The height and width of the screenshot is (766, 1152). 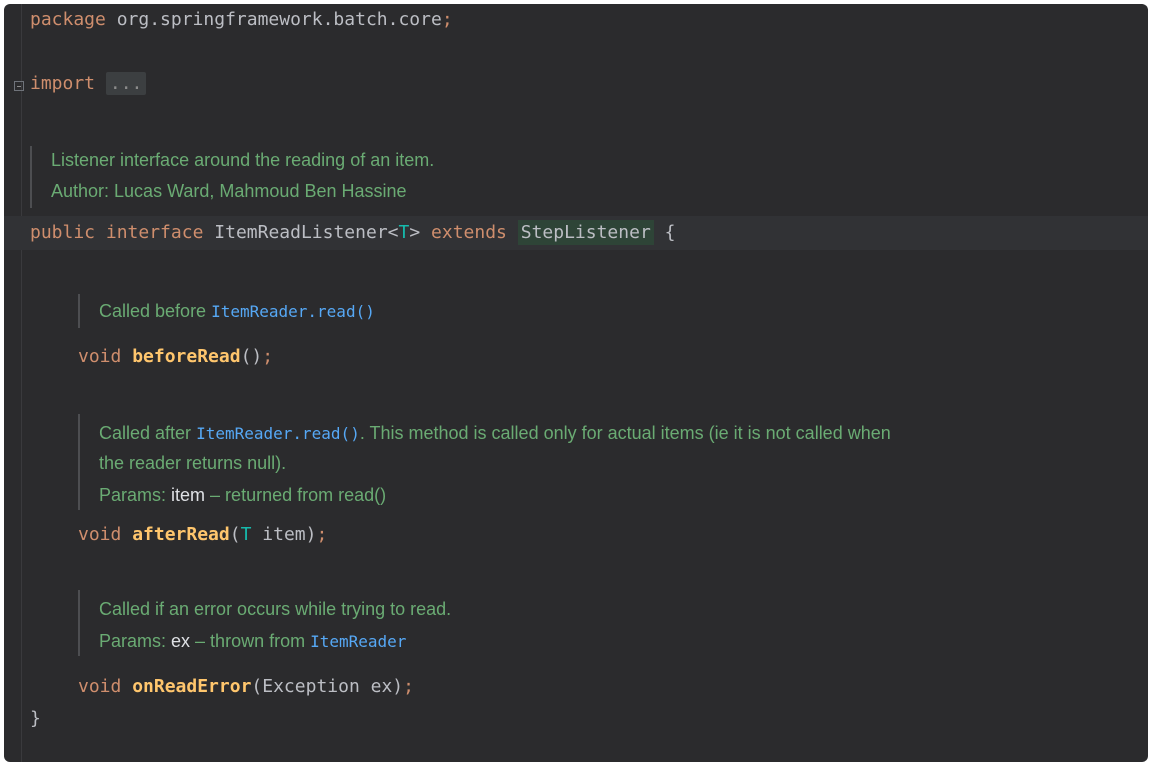 What do you see at coordinates (19, 86) in the screenshot?
I see `fold-toggle-icon` at bounding box center [19, 86].